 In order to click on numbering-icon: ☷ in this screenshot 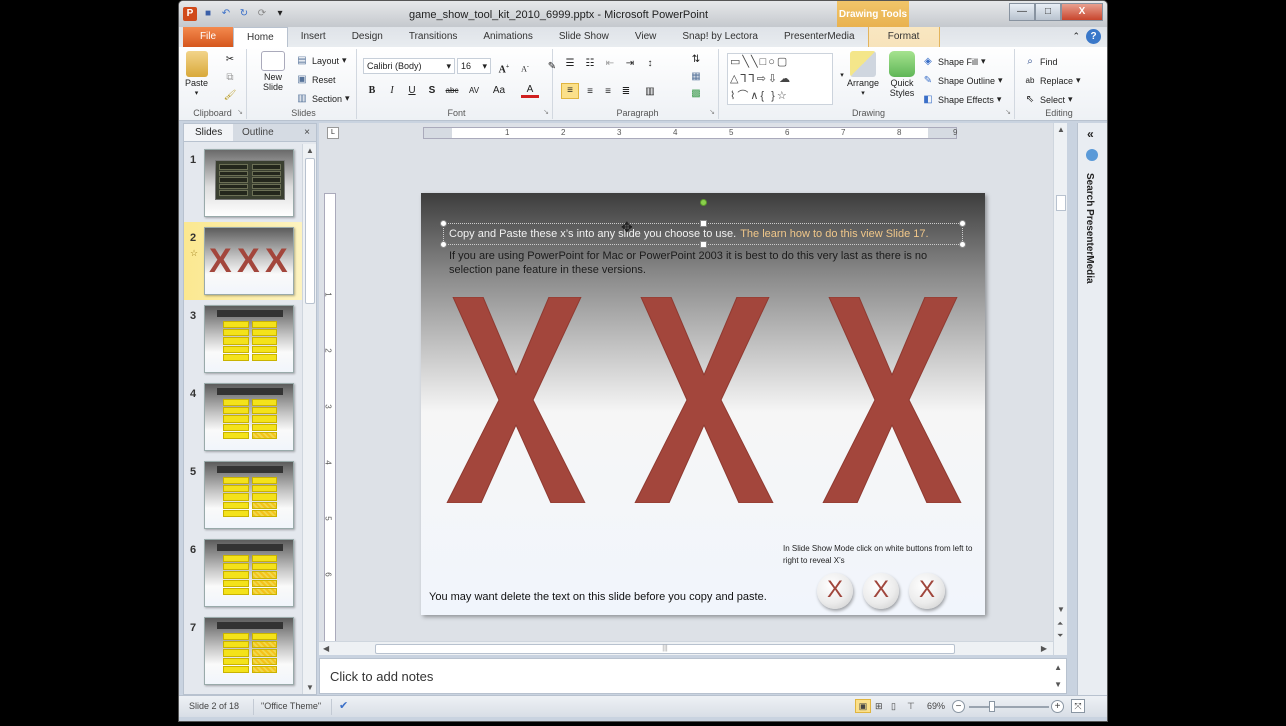, I will do `click(590, 63)`.